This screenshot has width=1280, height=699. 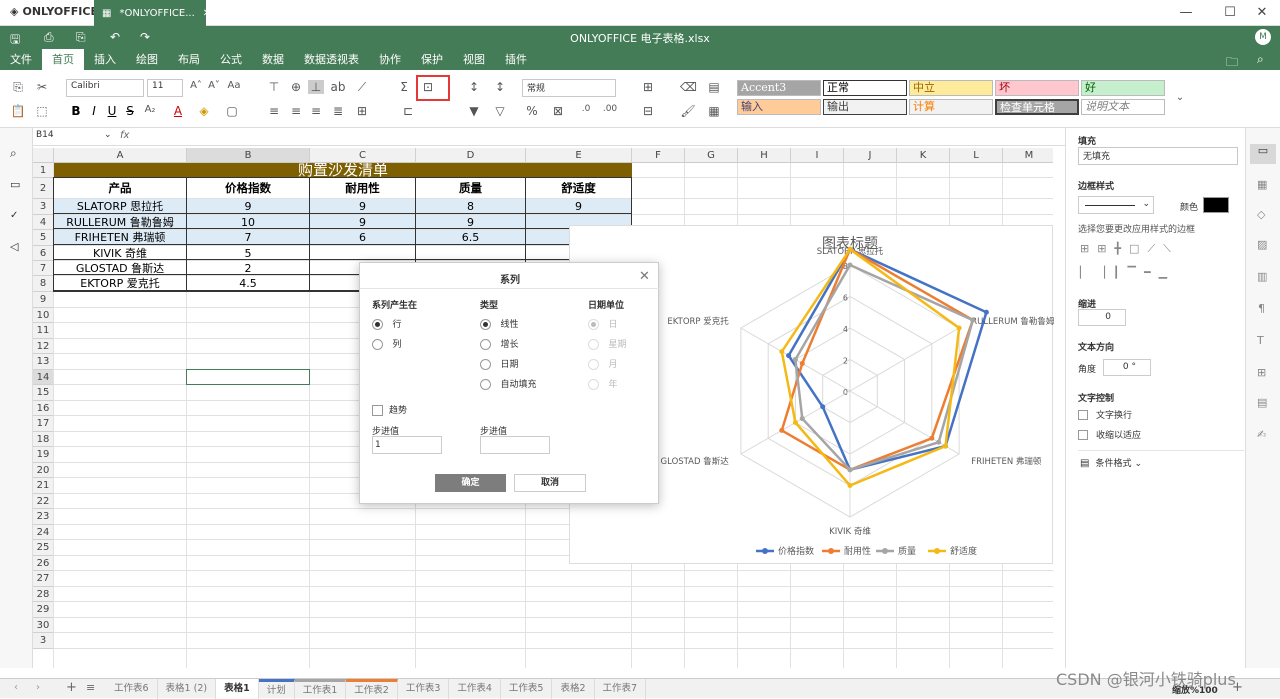 What do you see at coordinates (474, 87) in the screenshot?
I see `sort-ascending-icon: ↕` at bounding box center [474, 87].